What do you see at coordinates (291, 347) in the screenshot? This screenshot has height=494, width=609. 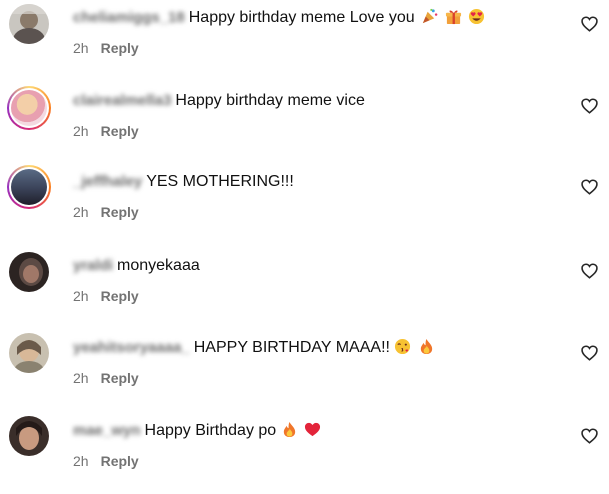 I see `comment-text: HAPPY BIRTHDAY MAAA!!` at bounding box center [291, 347].